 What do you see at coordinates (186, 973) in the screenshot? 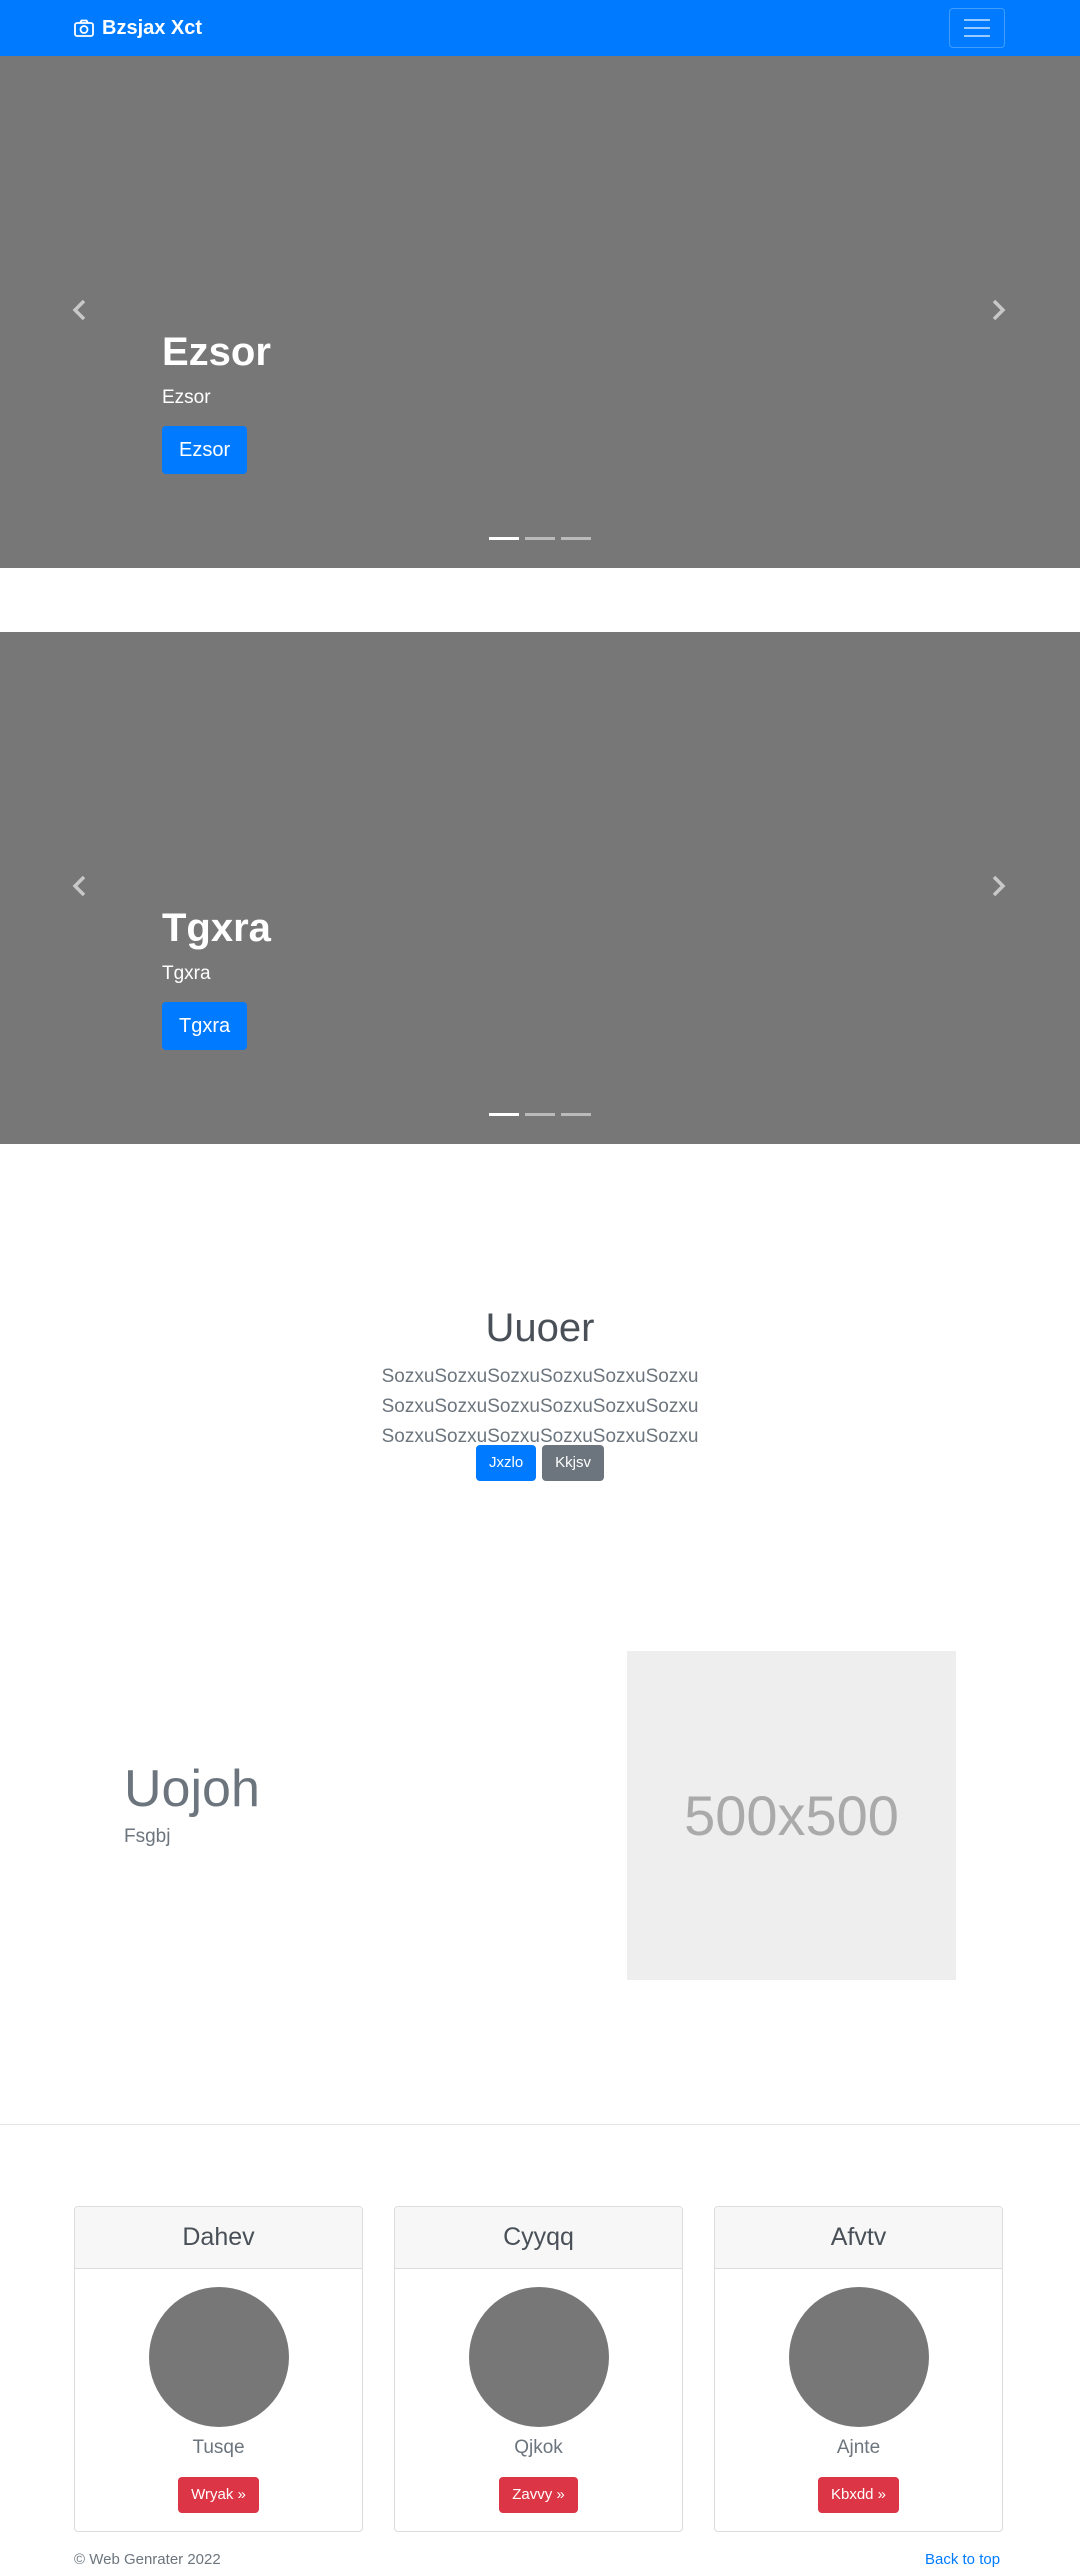
I see `carousel-text: Tgxra` at bounding box center [186, 973].